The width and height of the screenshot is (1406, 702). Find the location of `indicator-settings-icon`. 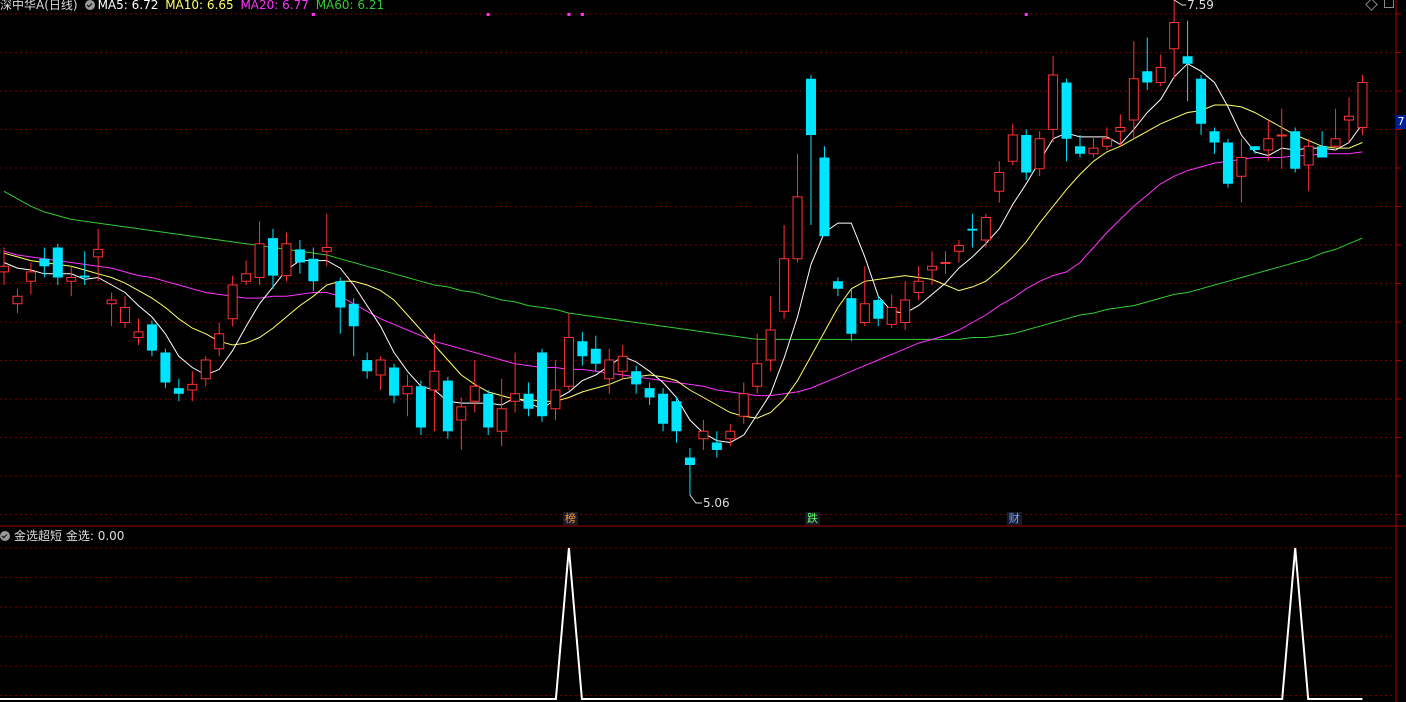

indicator-settings-icon is located at coordinates (5, 536).